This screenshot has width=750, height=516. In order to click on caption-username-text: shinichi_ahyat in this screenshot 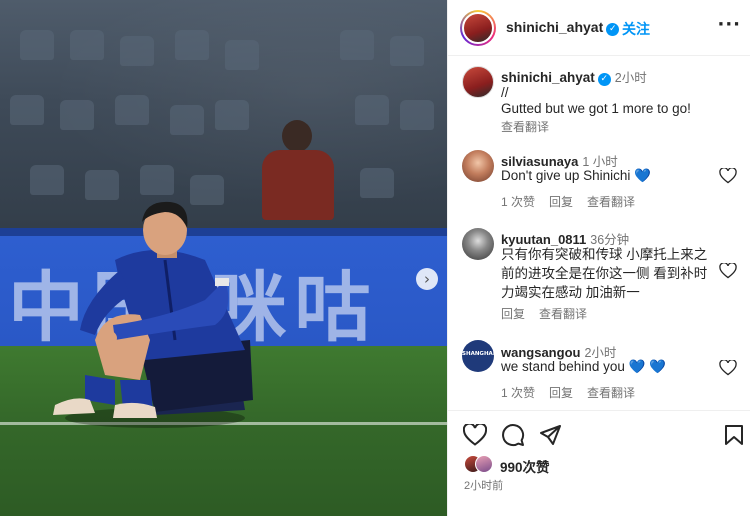, I will do `click(548, 77)`.